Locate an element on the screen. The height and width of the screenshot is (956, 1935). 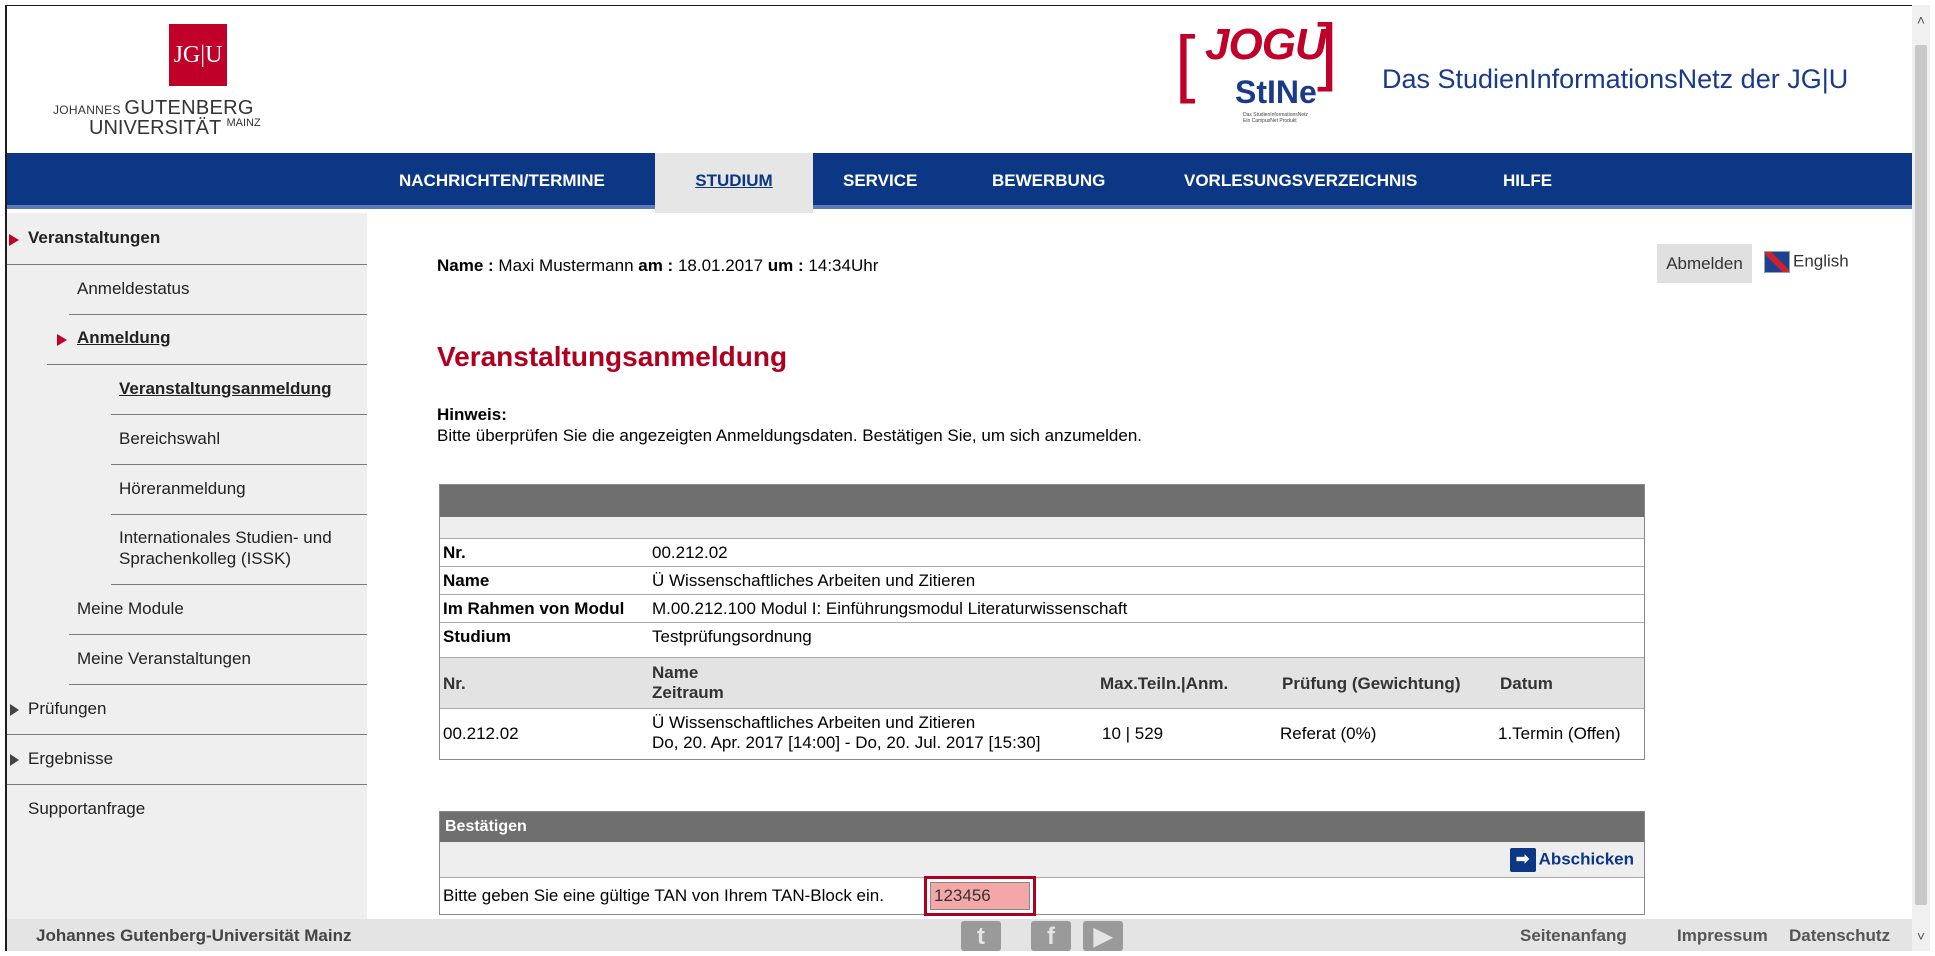
col-header-zeitraum: Zeitraum is located at coordinates (688, 692).